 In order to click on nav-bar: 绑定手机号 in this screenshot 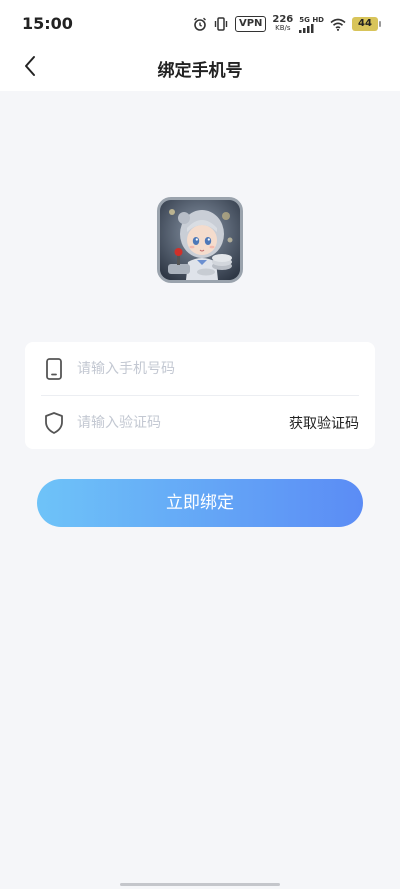, I will do `click(200, 69)`.